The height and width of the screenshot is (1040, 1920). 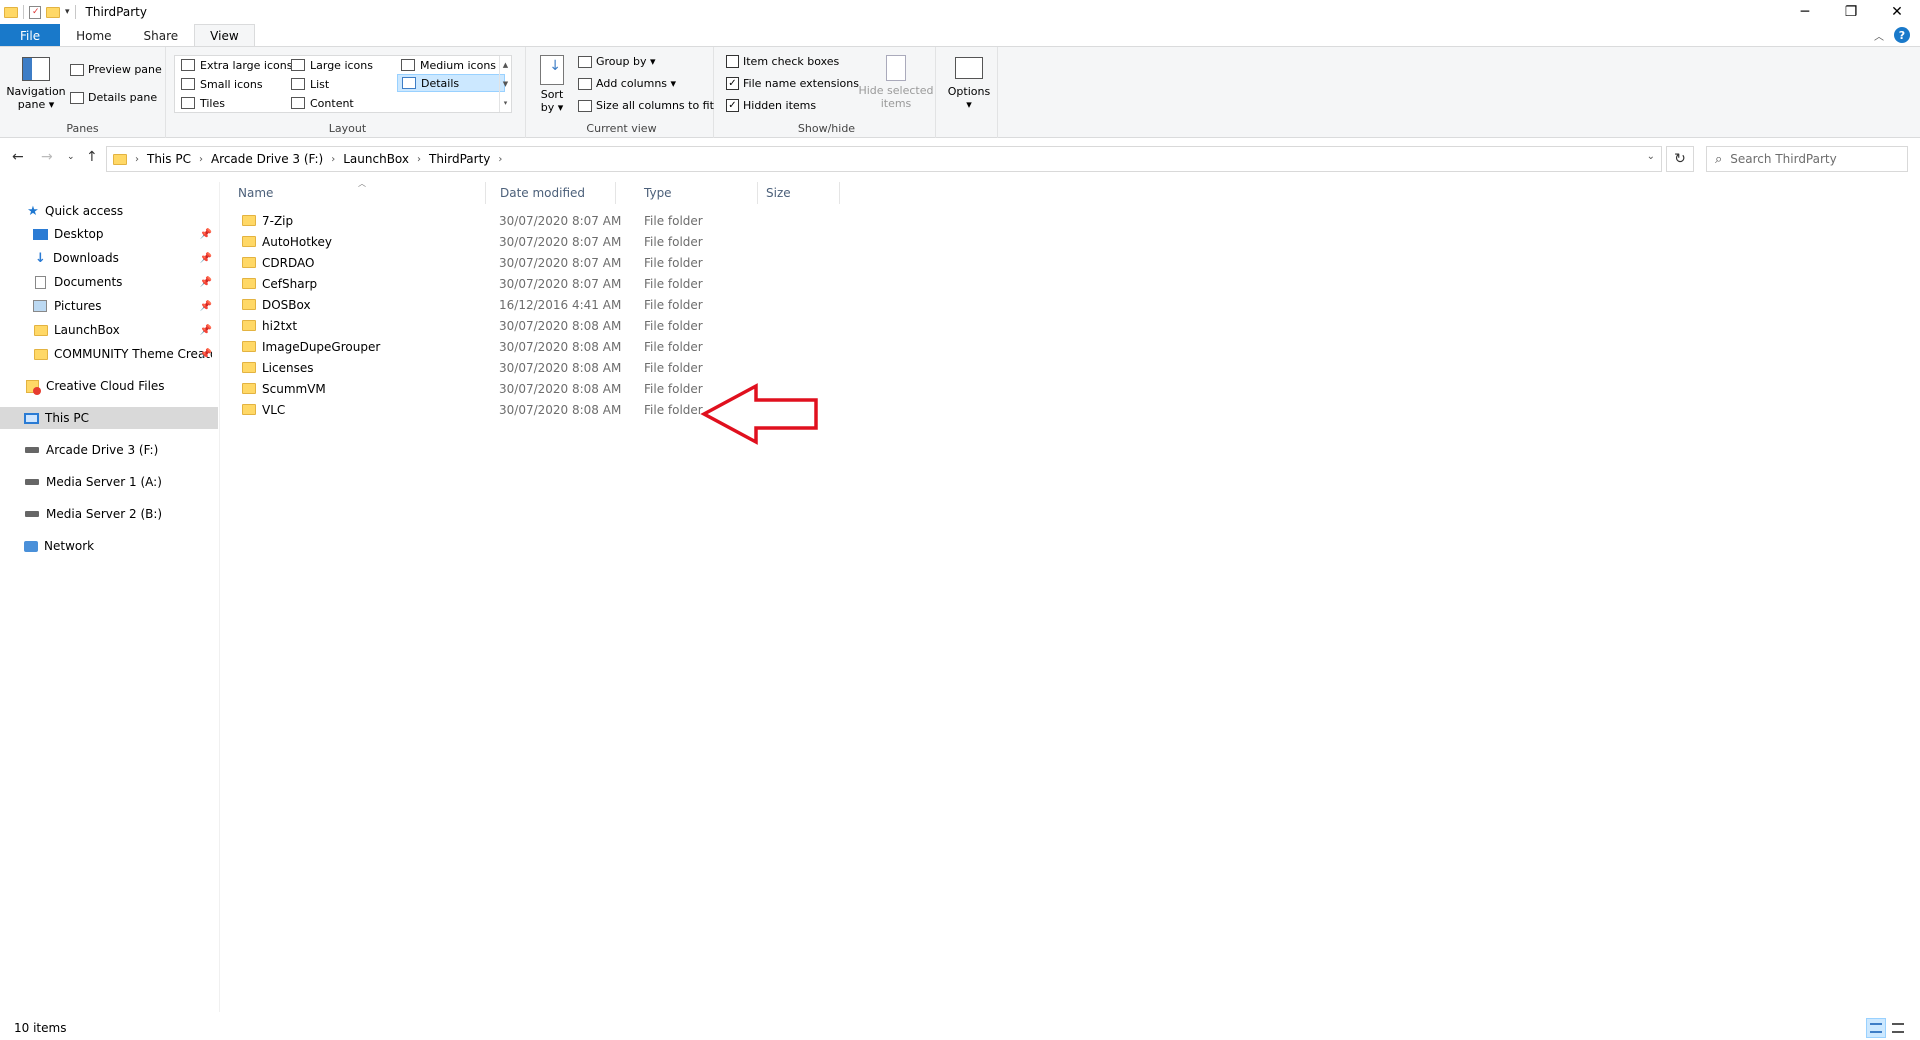 I want to click on navigation-pane-label-2: pane ▾, so click(x=36, y=104).